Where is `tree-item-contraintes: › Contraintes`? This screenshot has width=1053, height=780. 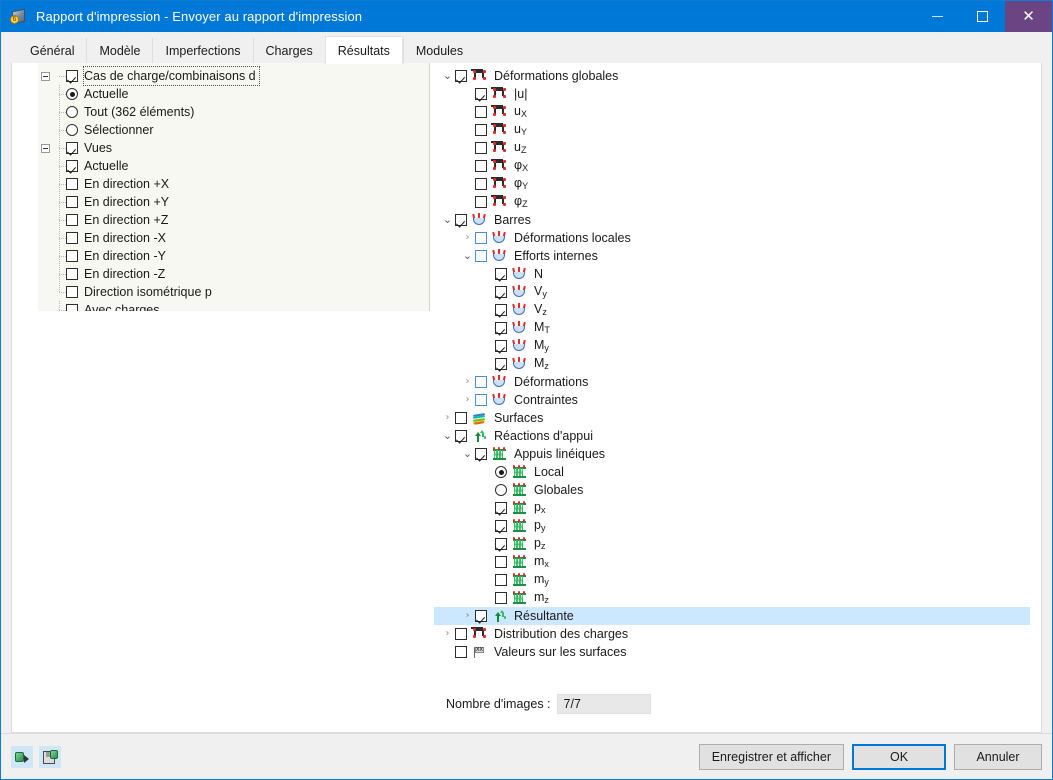
tree-item-contraintes: › Contraintes is located at coordinates (732, 400).